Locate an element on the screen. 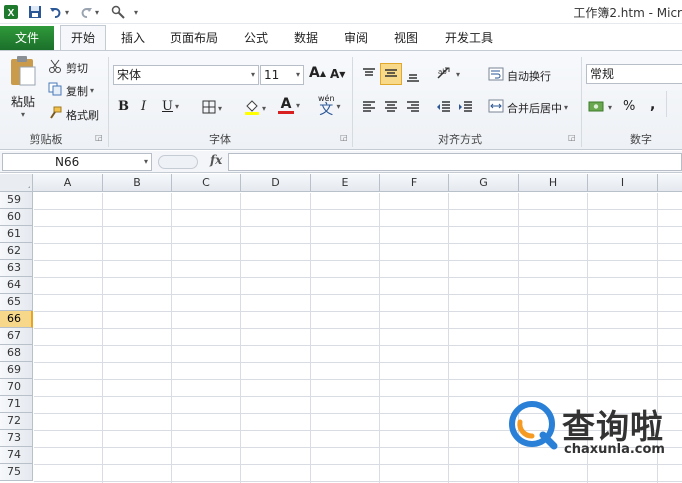  paste-button: 粘贴 ▾ is located at coordinates (23, 87).